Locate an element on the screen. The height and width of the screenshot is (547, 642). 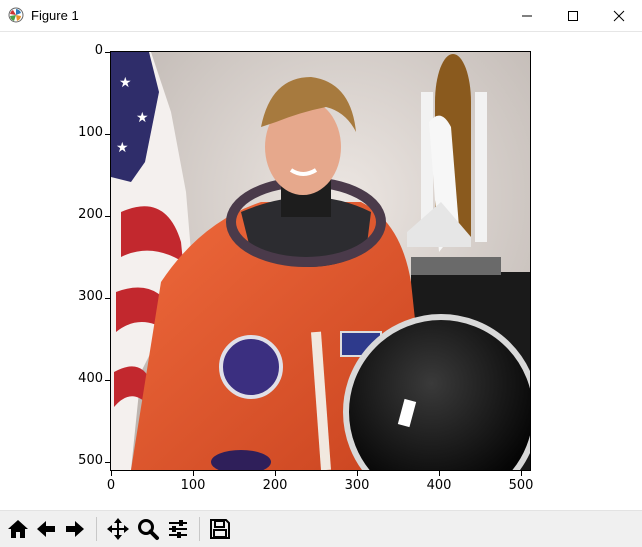
x-tick-label: 100 is located at coordinates (193, 485).